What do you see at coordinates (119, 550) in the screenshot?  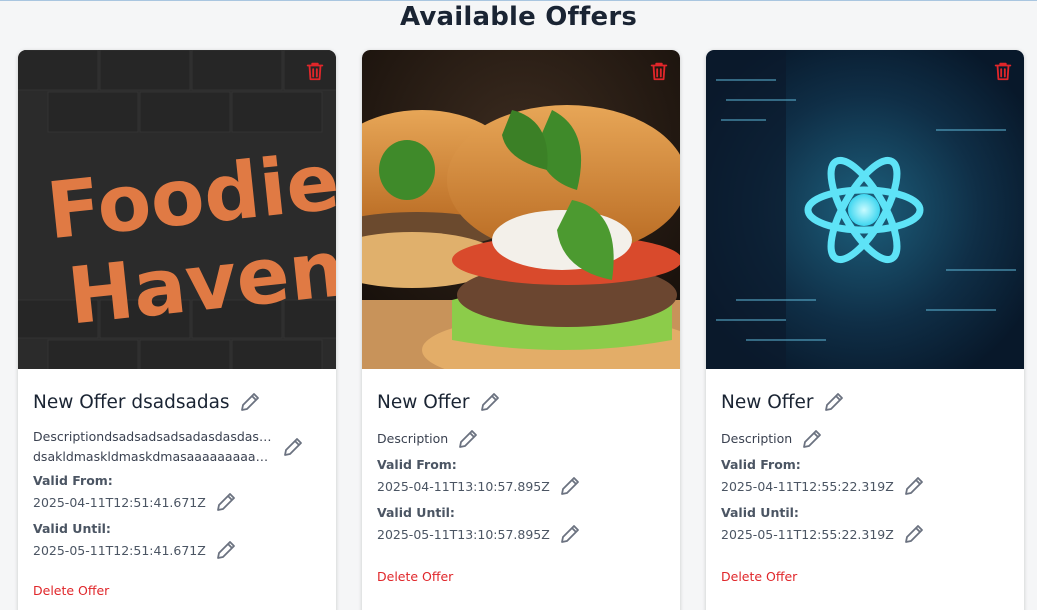 I see `valid-until-value: 2025-05-11T12:51:41.671Z` at bounding box center [119, 550].